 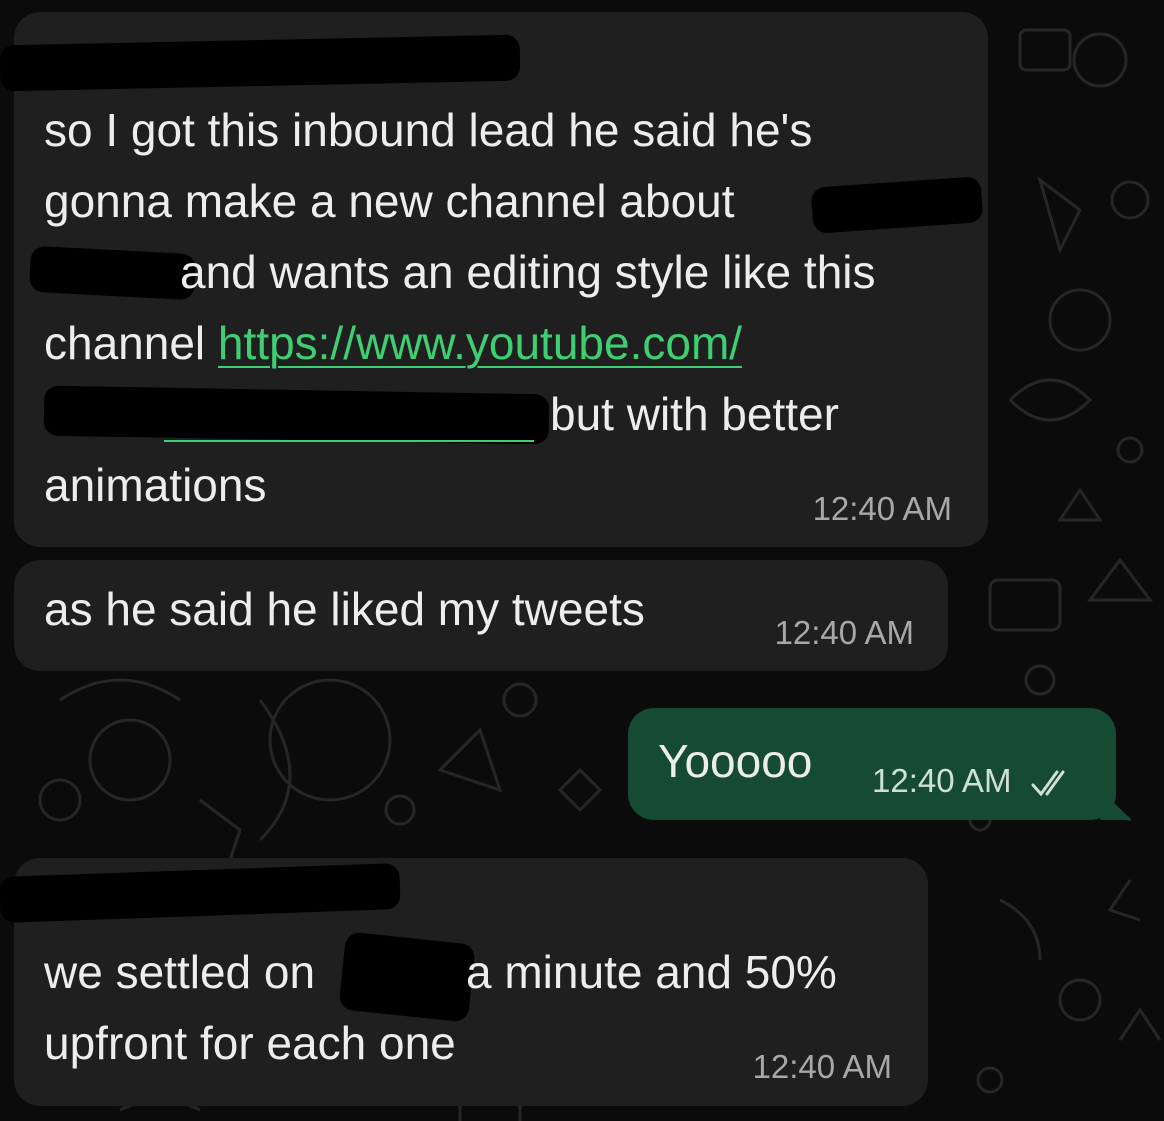 I want to click on link-underline, so click(x=349, y=441).